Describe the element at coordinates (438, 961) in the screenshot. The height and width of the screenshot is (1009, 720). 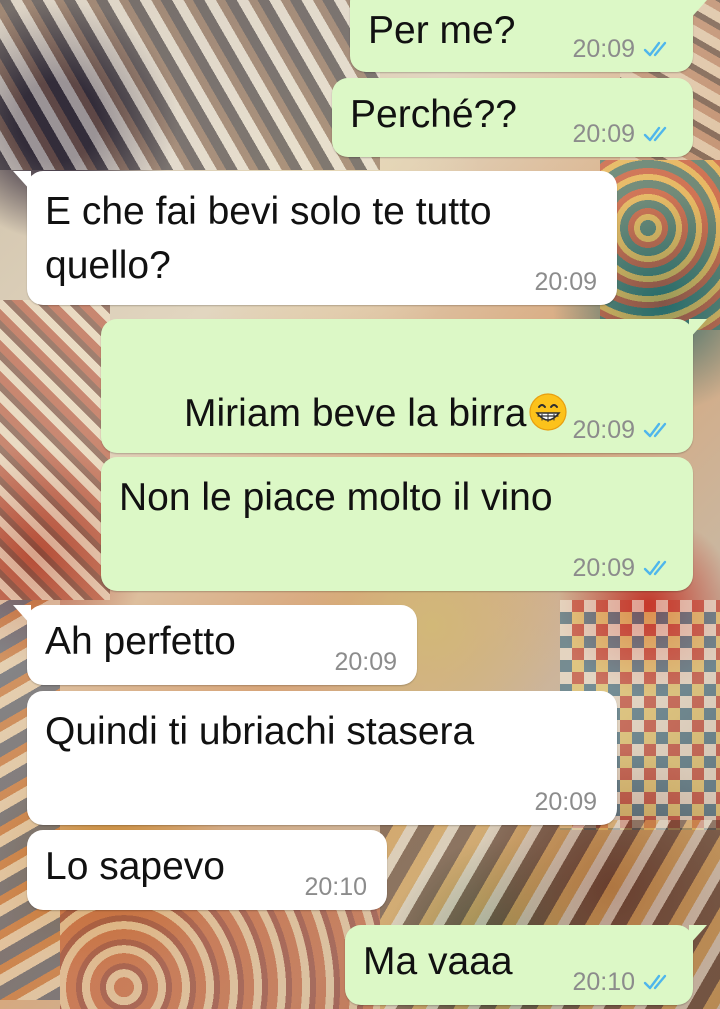
I see `message-text: Ma vaaa` at that location.